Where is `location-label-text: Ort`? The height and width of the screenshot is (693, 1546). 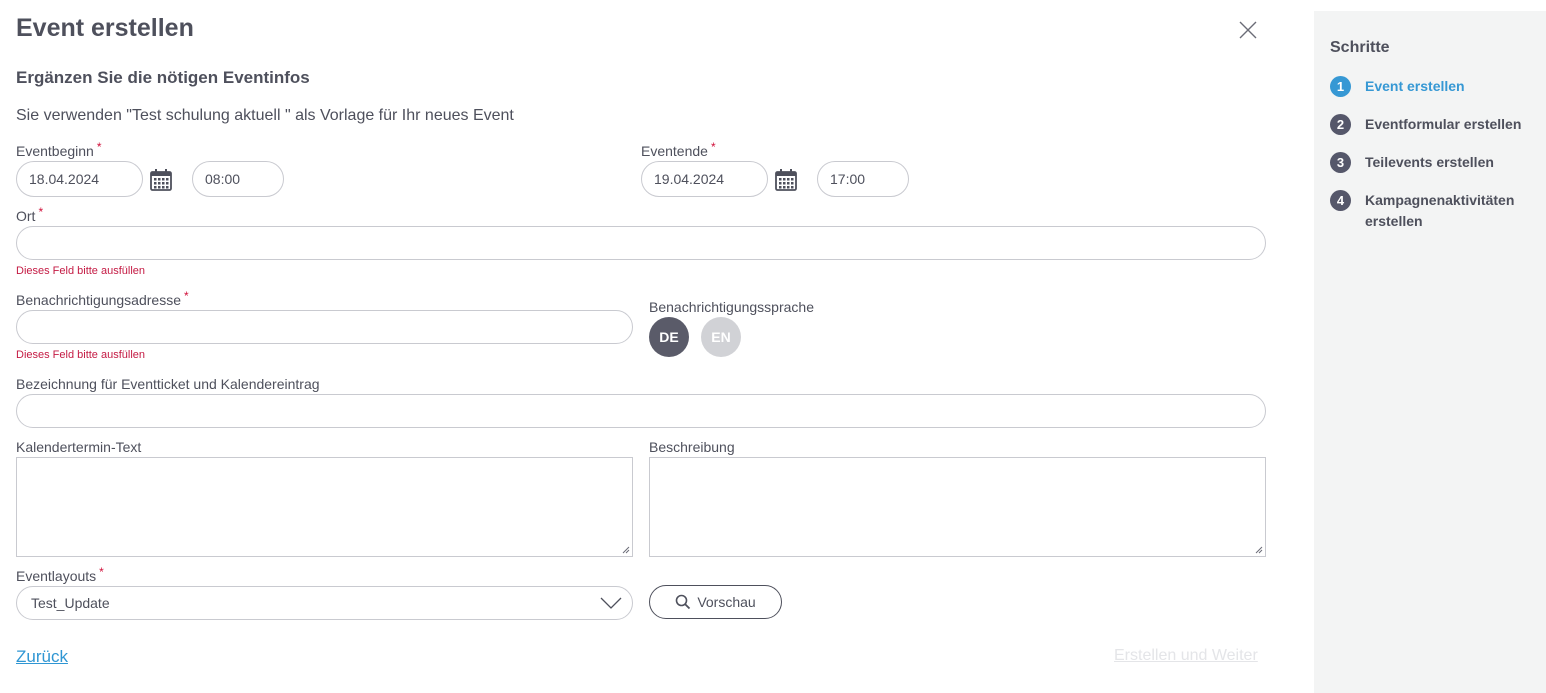 location-label-text: Ort is located at coordinates (26, 216).